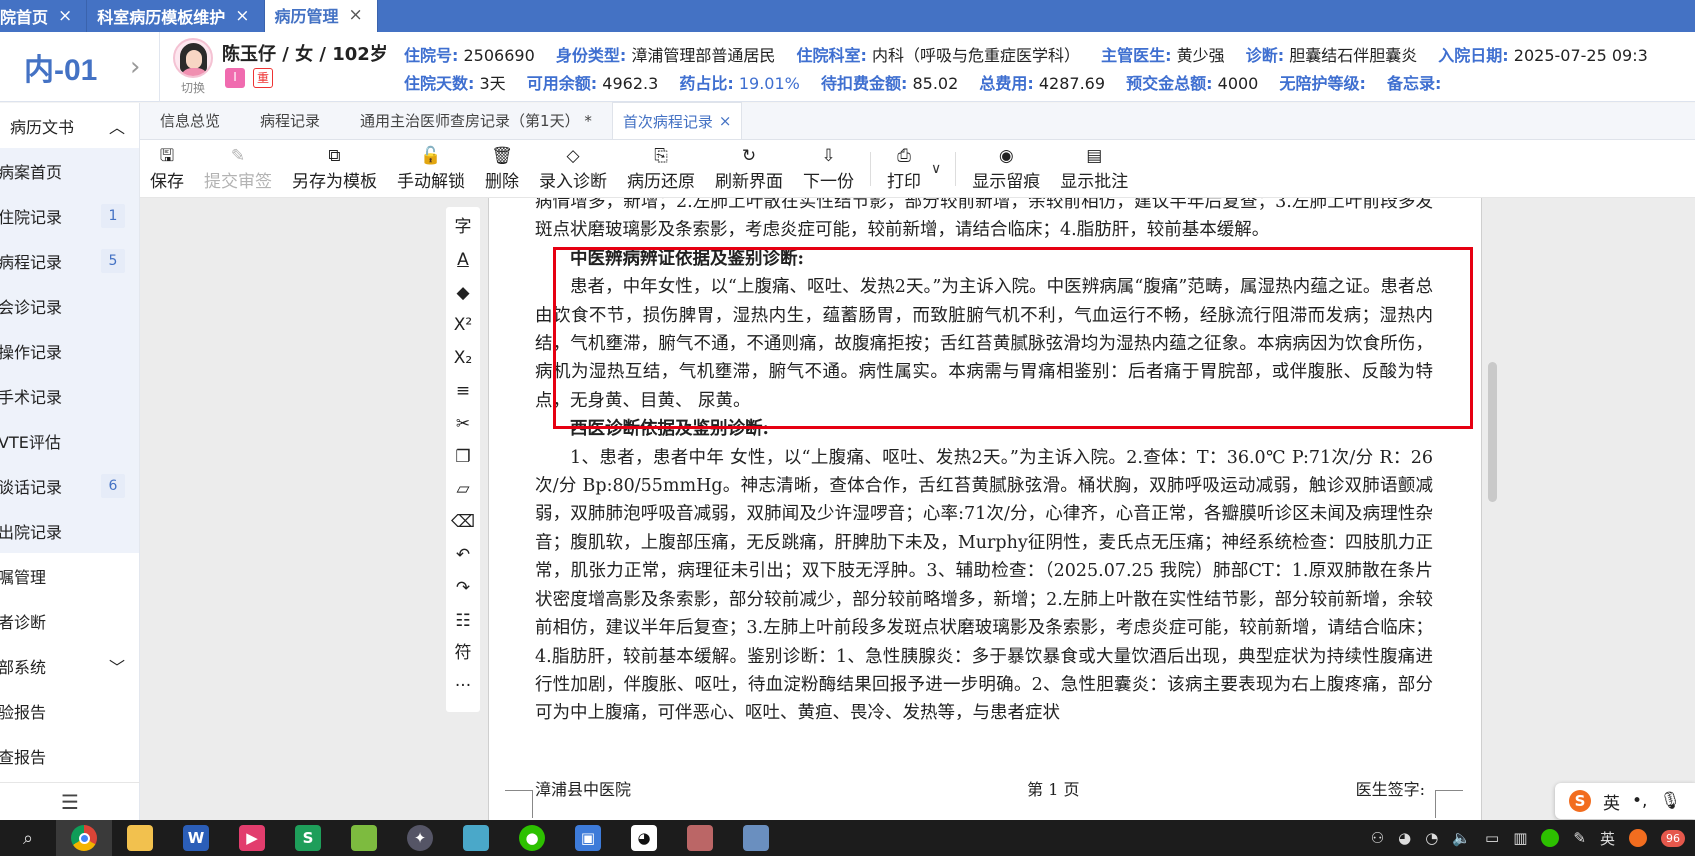 This screenshot has height=856, width=1695. Describe the element at coordinates (69, 530) in the screenshot. I see `sidebar-item: 出院记录` at that location.